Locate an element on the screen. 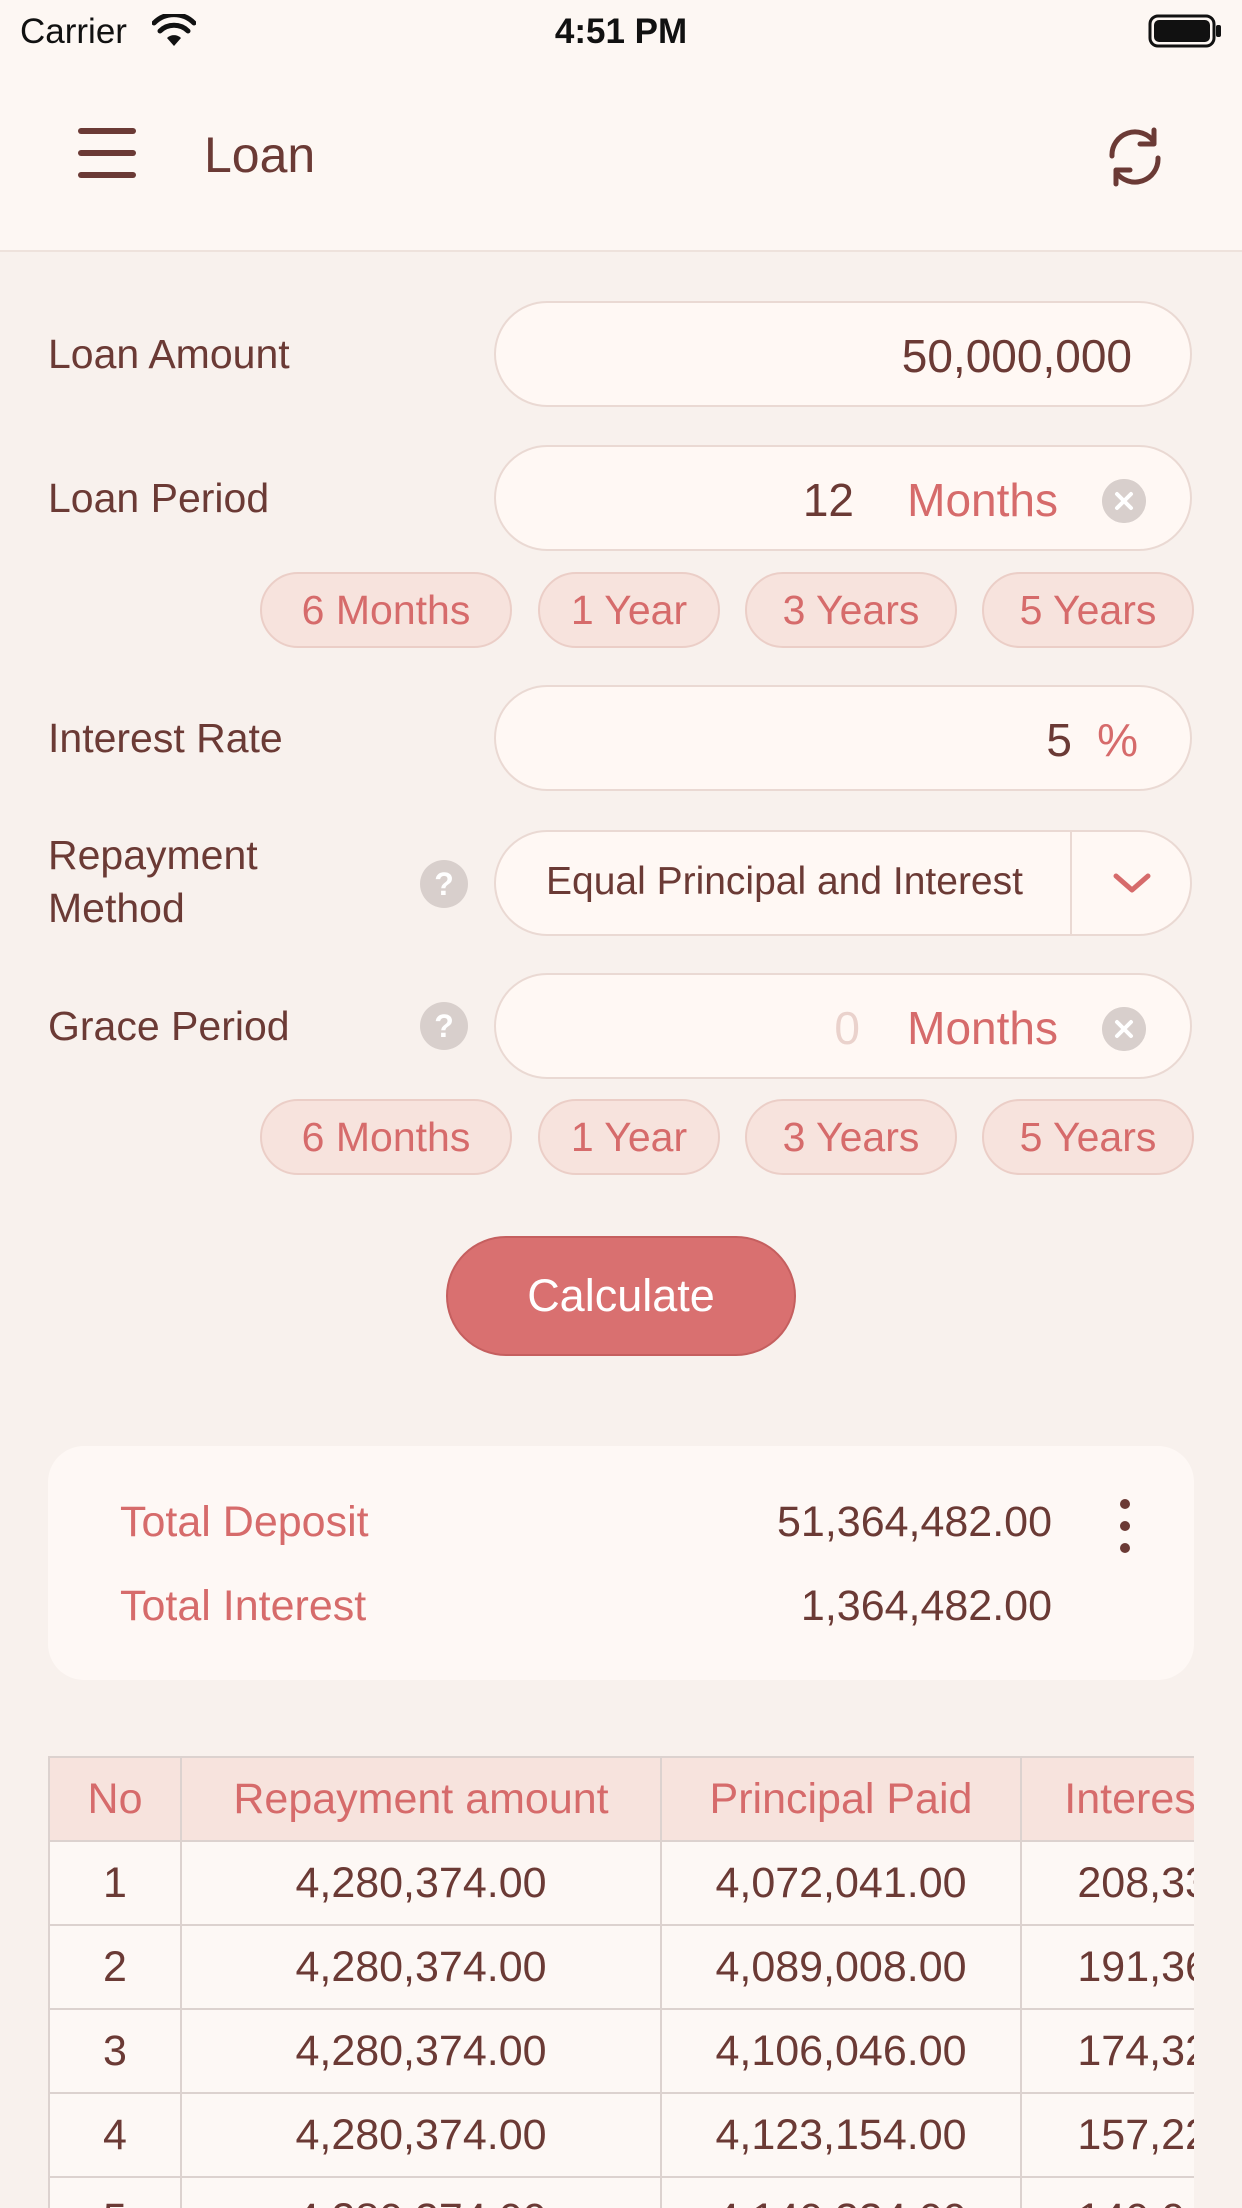 This screenshot has height=2208, width=1242. select-divider is located at coordinates (1071, 883).